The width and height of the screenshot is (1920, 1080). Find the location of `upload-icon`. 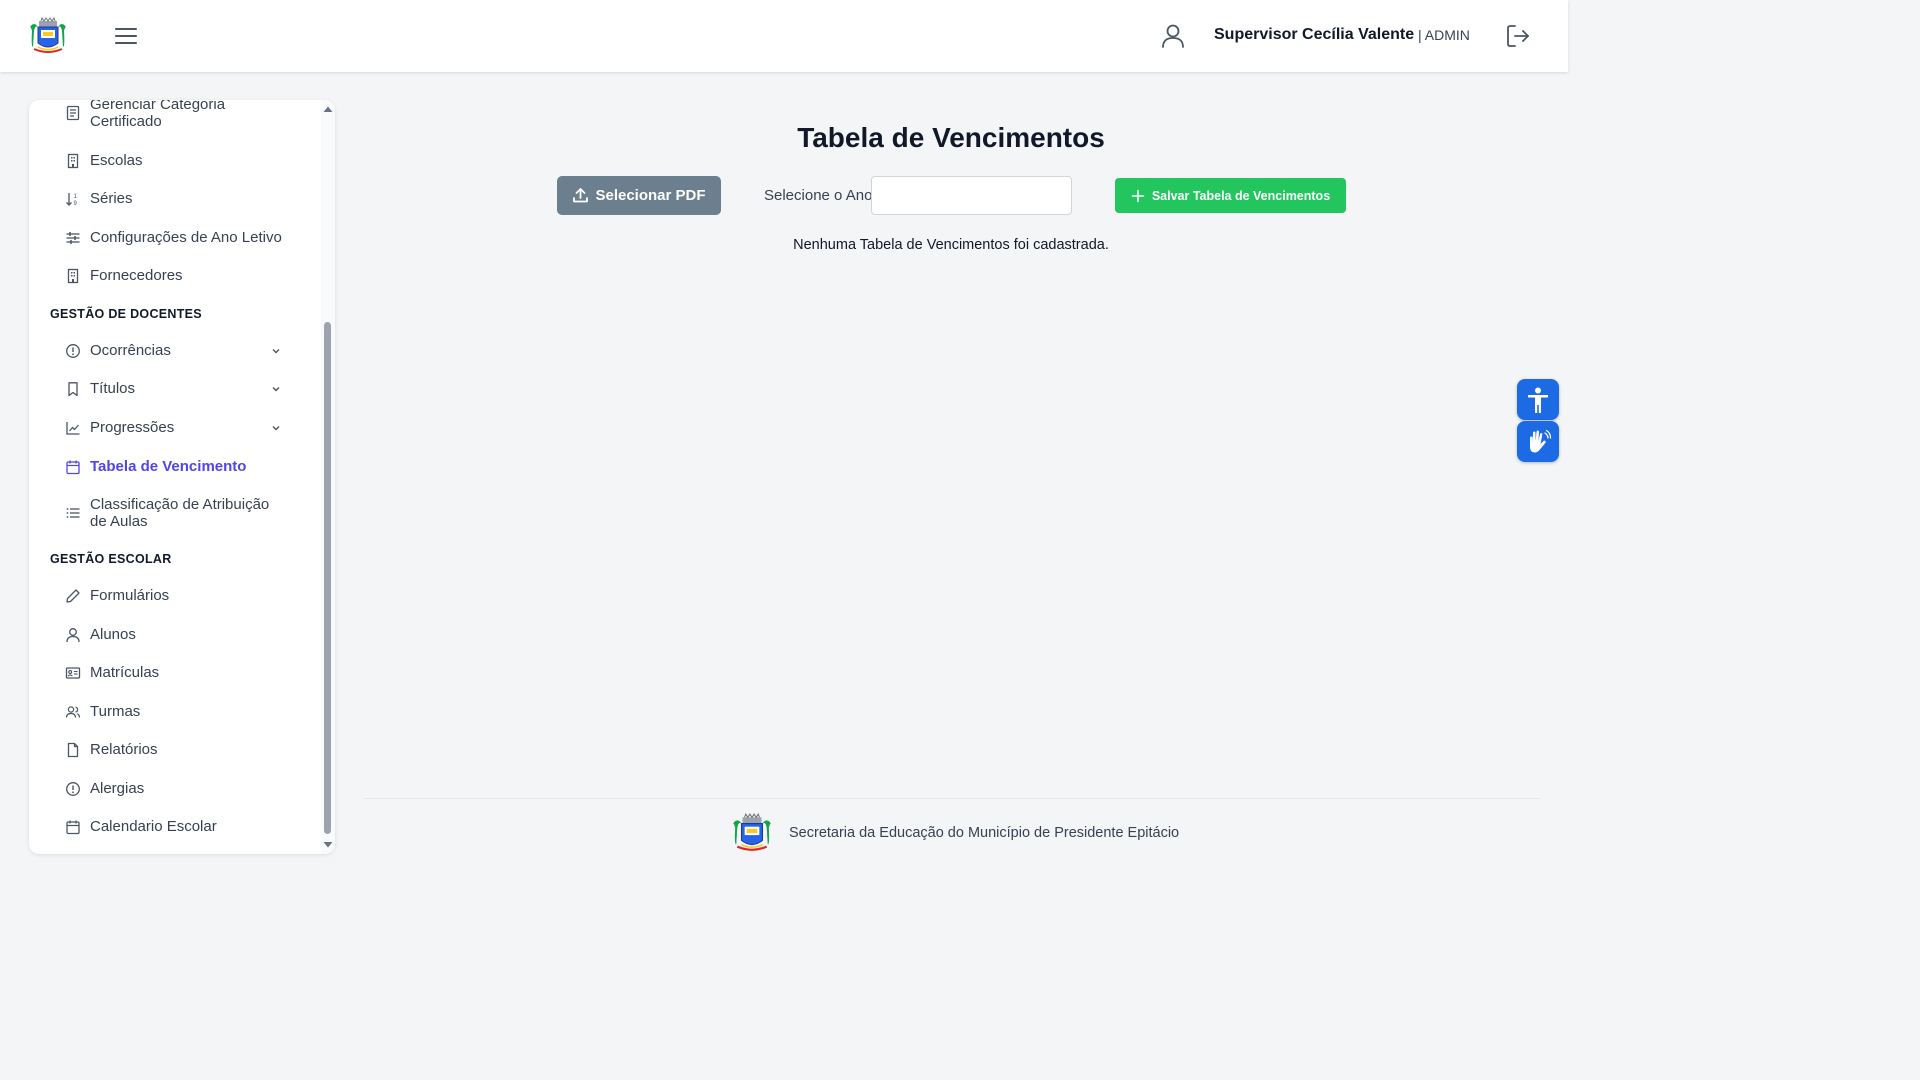

upload-icon is located at coordinates (581, 195).